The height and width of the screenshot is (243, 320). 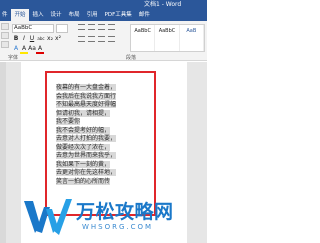 What do you see at coordinates (81, 27) in the screenshot?
I see `bullets-icon` at bounding box center [81, 27].